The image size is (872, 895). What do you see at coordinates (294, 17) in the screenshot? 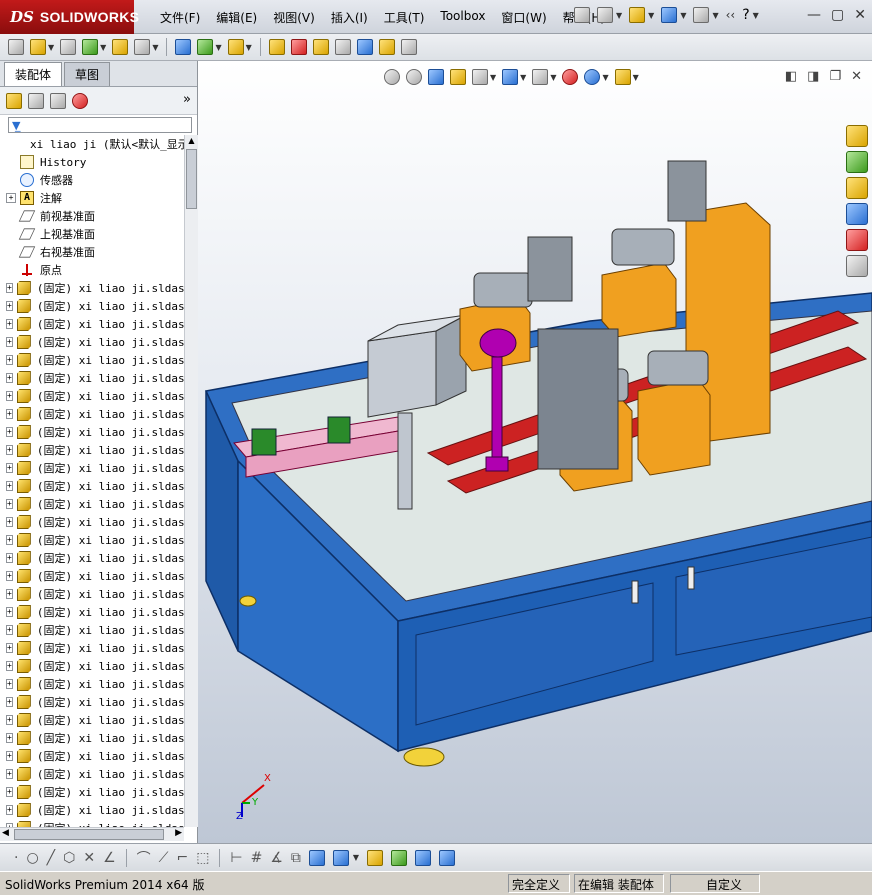
I see `menu-view: 视图(V)` at bounding box center [294, 17].